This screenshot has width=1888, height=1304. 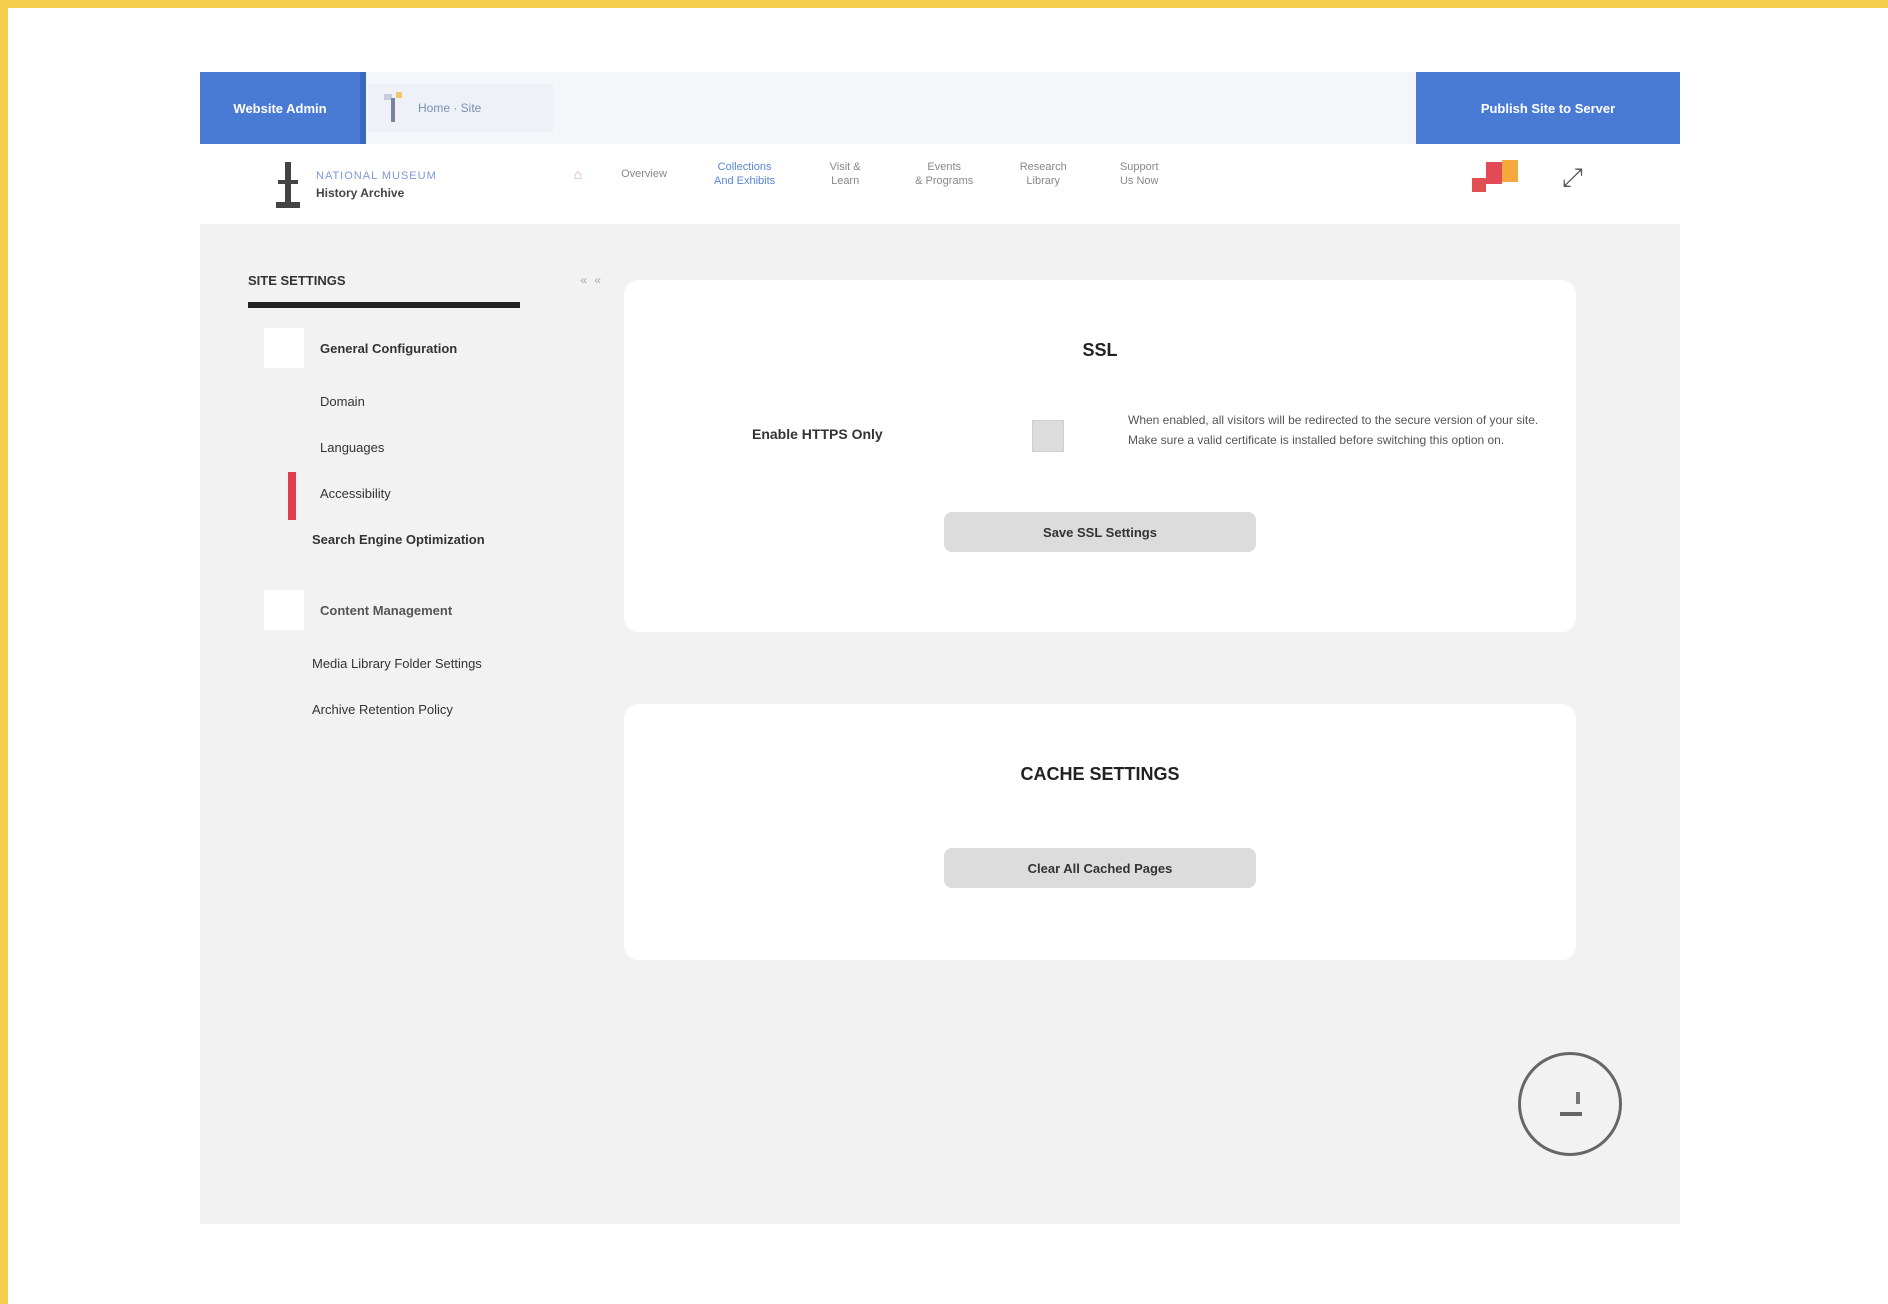 What do you see at coordinates (1048, 436) in the screenshot?
I see `https-only-checkbox` at bounding box center [1048, 436].